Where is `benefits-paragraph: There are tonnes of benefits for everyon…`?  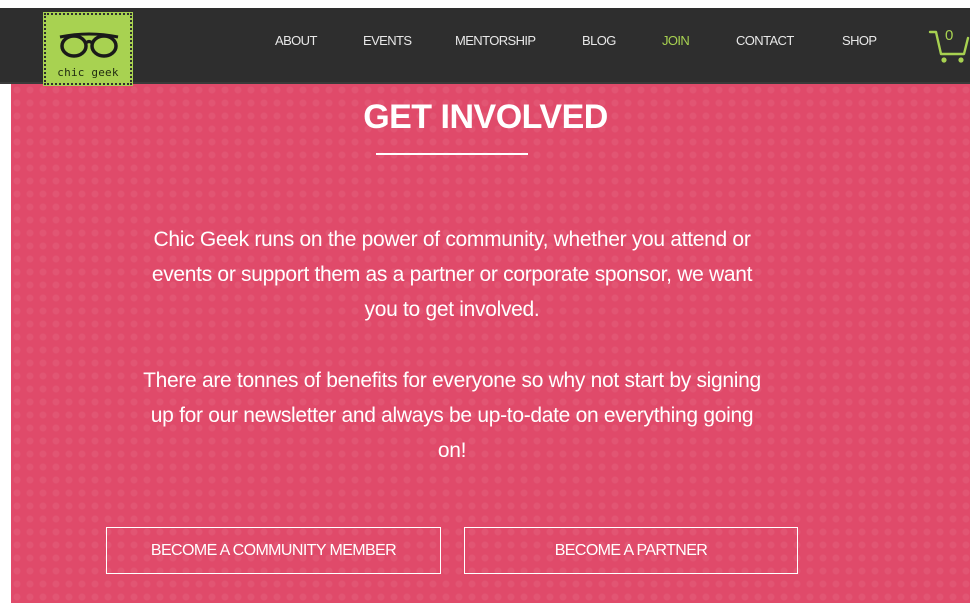 benefits-paragraph: There are tonnes of benefits for everyon… is located at coordinates (452, 415).